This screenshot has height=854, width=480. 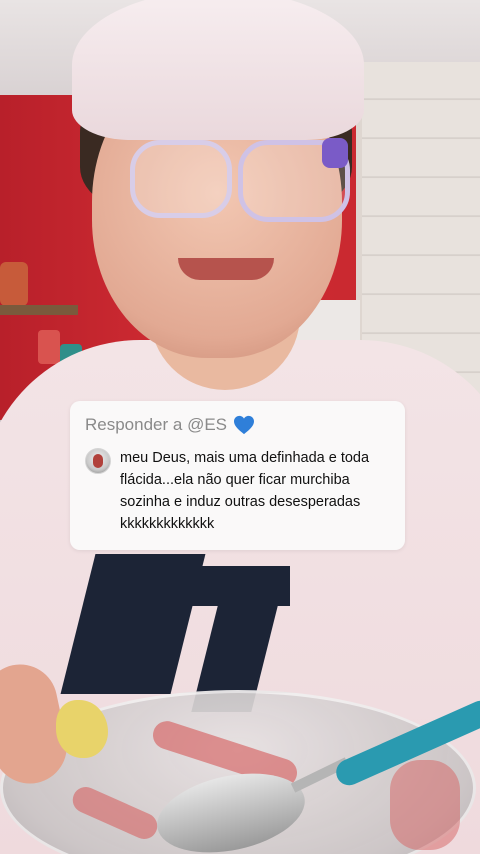 I want to click on reply-header: Responder a @ES, so click(x=170, y=425).